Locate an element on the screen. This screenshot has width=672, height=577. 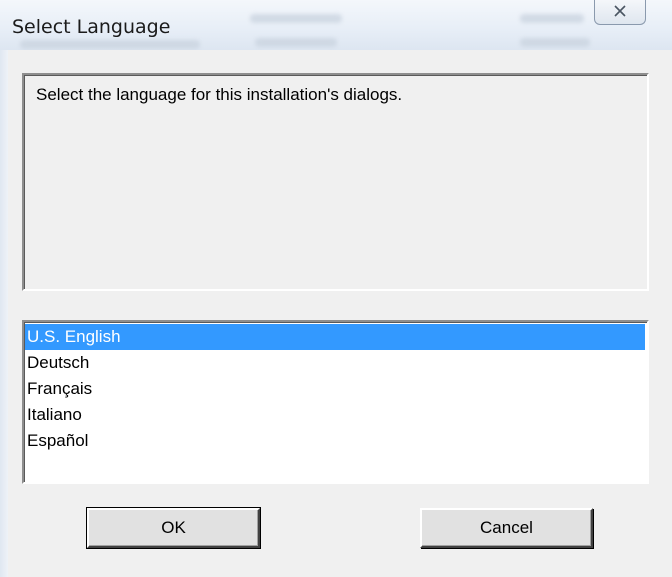
window-title: Select Language is located at coordinates (91, 27).